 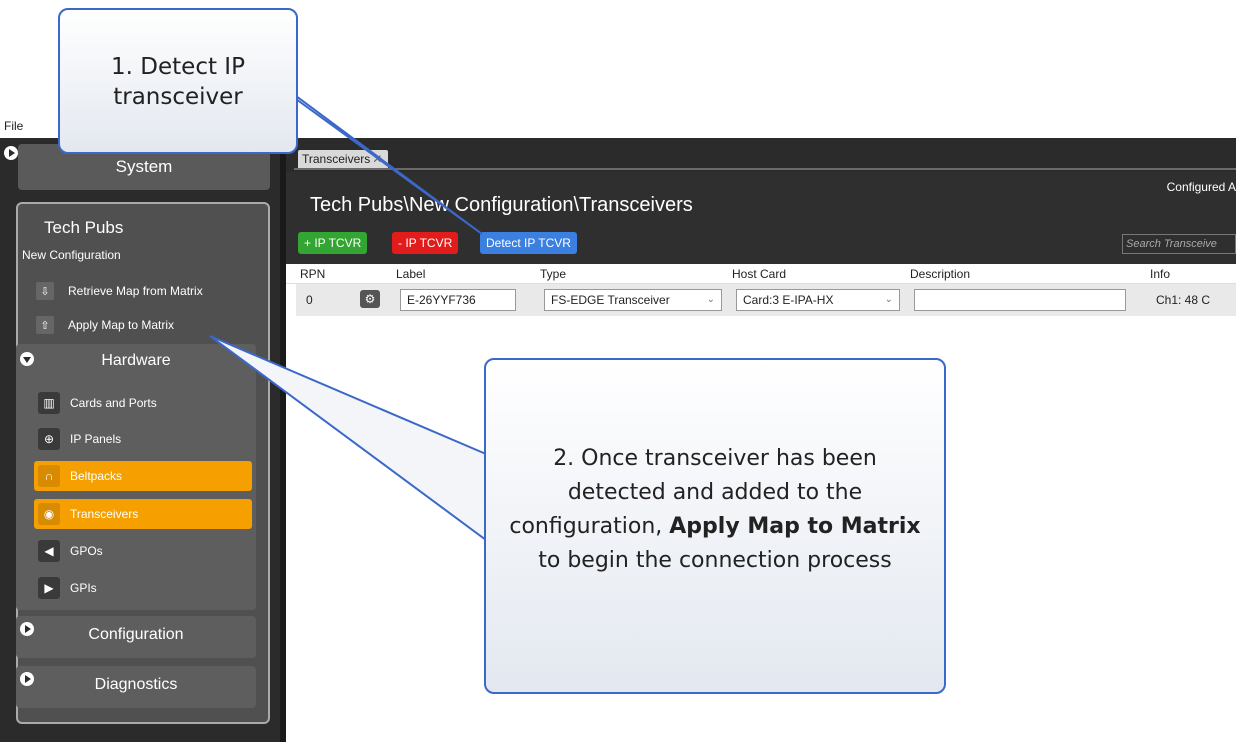 I want to click on column-header-info: Info, so click(x=1160, y=274).